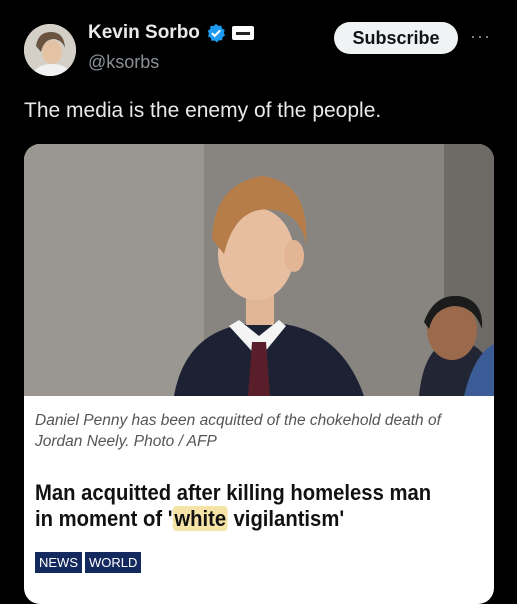  I want to click on more-options-icon: ···, so click(480, 36).